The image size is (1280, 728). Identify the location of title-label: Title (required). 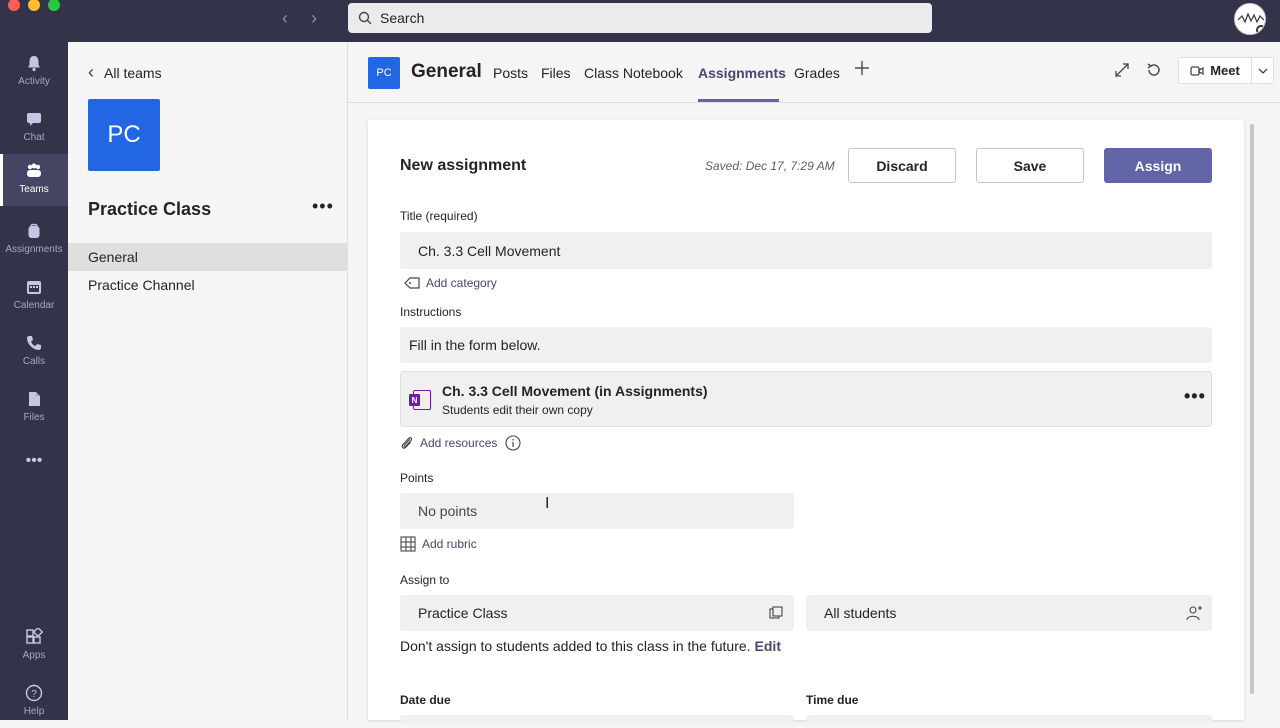
(439, 216).